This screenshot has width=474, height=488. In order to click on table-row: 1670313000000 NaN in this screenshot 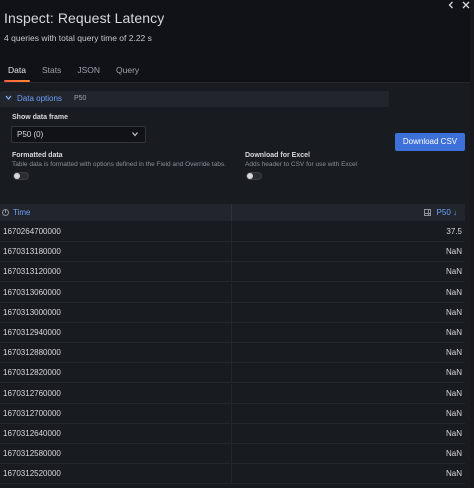, I will do `click(232, 312)`.